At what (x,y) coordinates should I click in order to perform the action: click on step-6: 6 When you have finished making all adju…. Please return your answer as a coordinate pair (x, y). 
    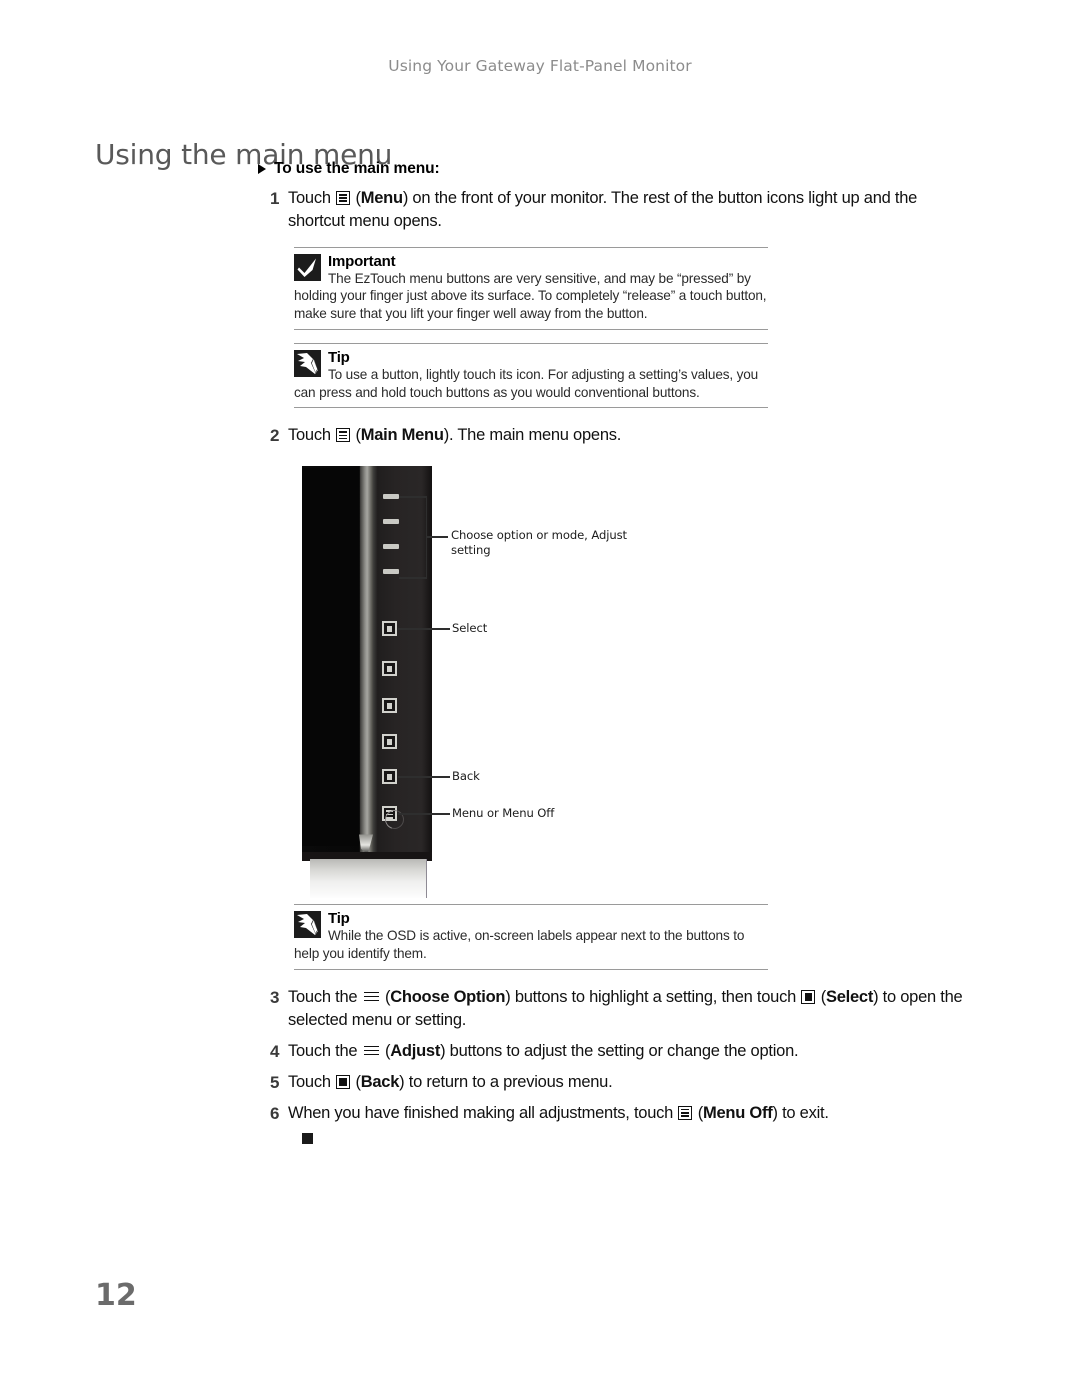
    Looking at the image, I should click on (618, 1114).